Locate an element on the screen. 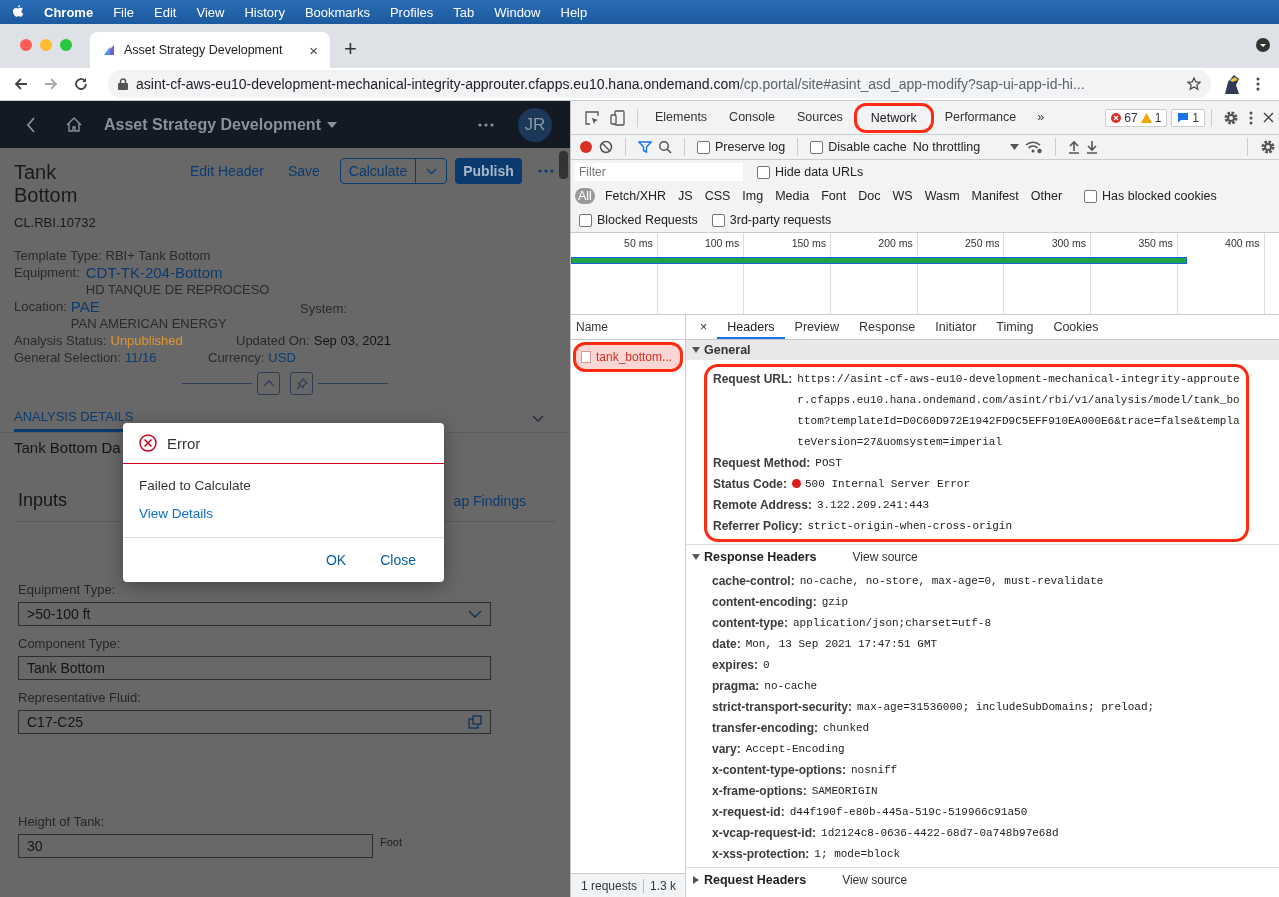 The height and width of the screenshot is (897, 1279). detail-tab: Cookies is located at coordinates (1076, 327).